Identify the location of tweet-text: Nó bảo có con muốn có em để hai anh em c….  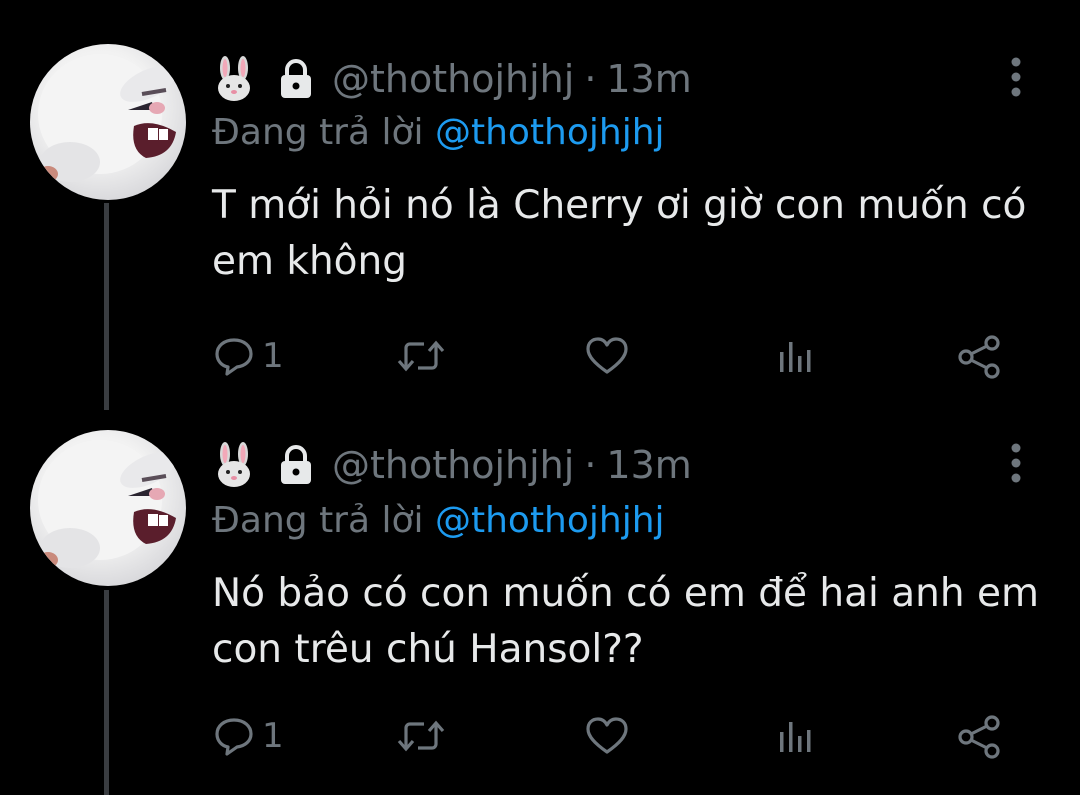
(625, 621).